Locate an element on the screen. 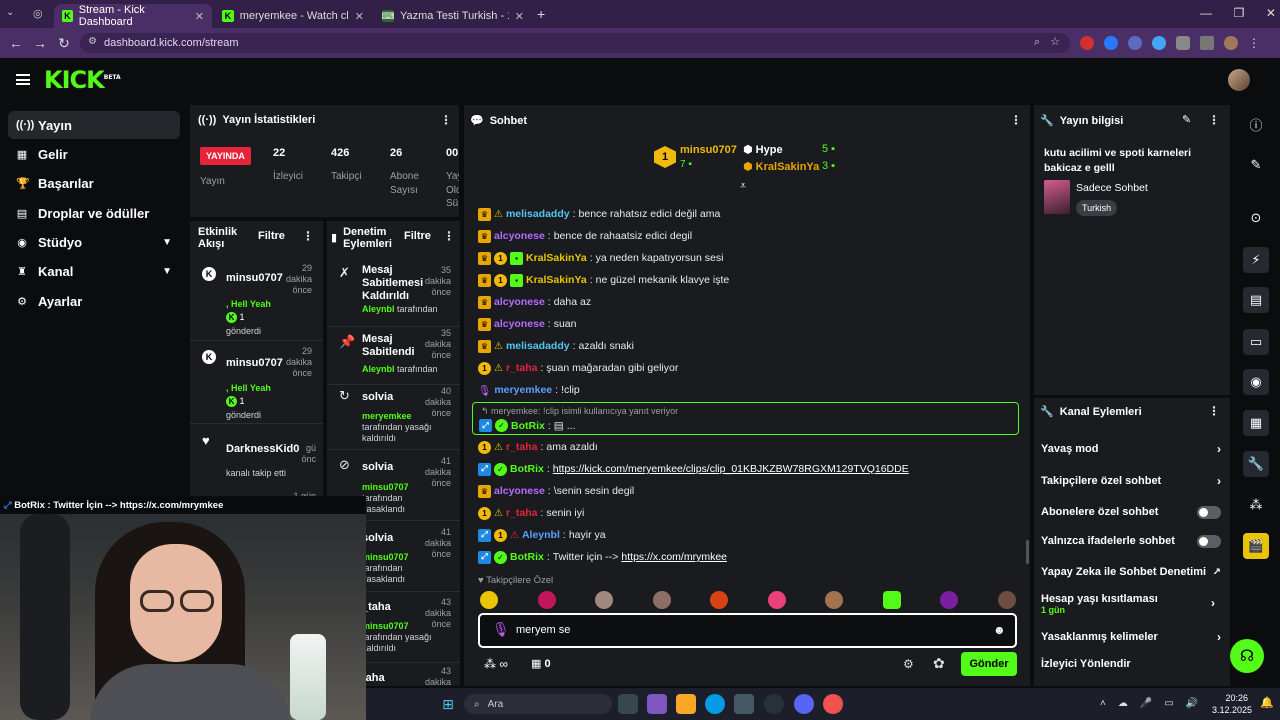 The image size is (1280, 720). menu-icon: ⋮ is located at coordinates (1254, 43).